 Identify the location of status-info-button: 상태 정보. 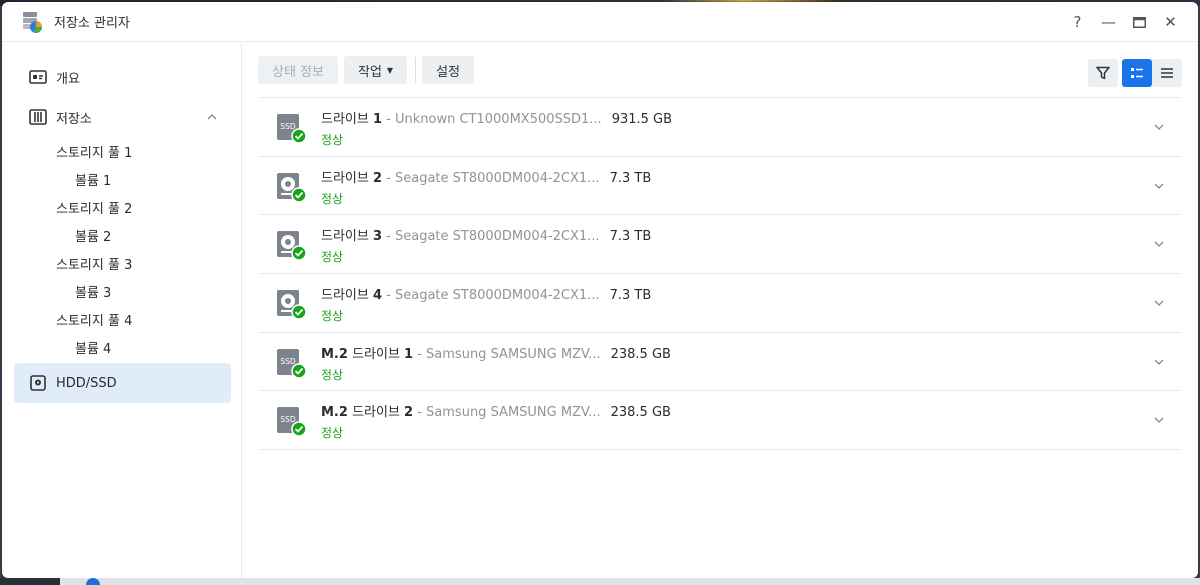
(298, 70).